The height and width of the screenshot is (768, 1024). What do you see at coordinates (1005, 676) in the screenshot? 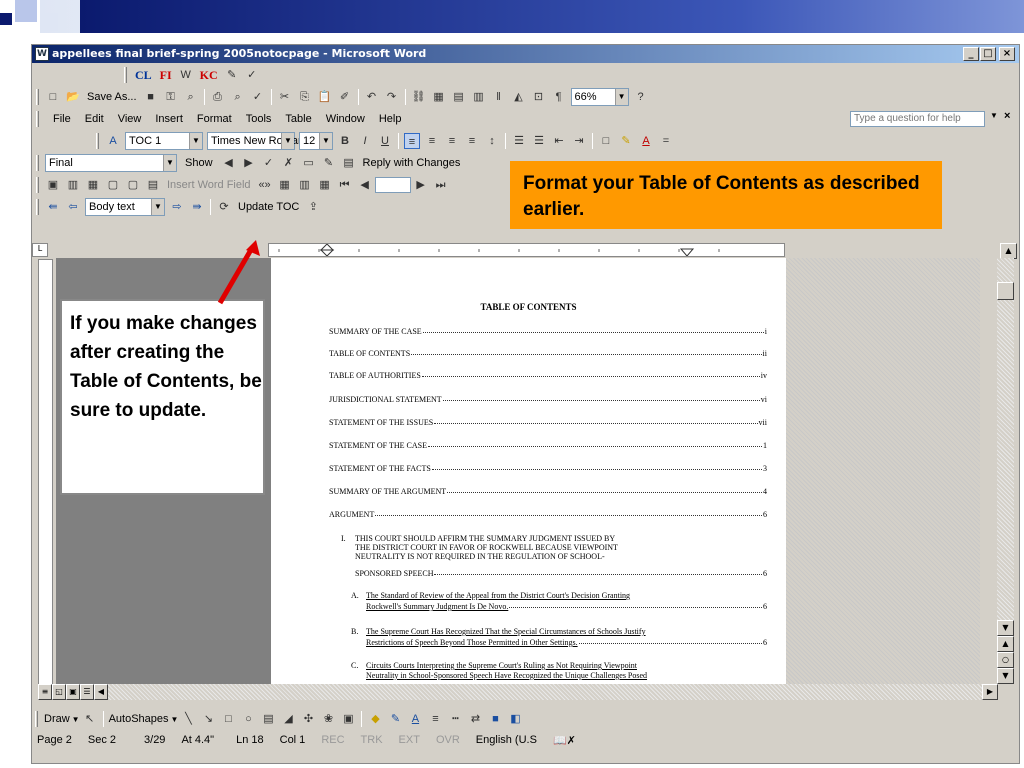
I see `next-page-icon: ▼` at bounding box center [1005, 676].